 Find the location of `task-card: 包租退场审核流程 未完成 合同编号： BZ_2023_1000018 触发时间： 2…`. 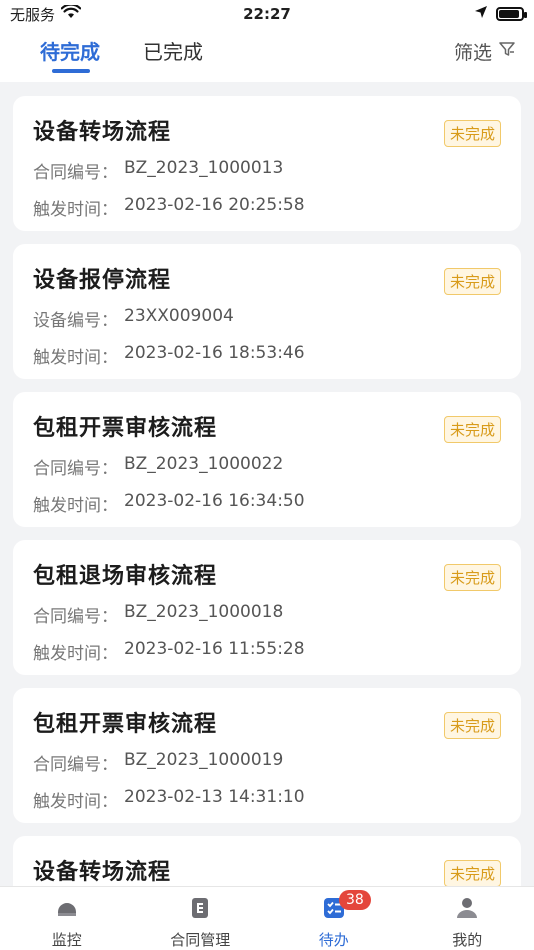

task-card: 包租退场审核流程 未完成 合同编号： BZ_2023_1000018 触发时间： 2… is located at coordinates (267, 607).